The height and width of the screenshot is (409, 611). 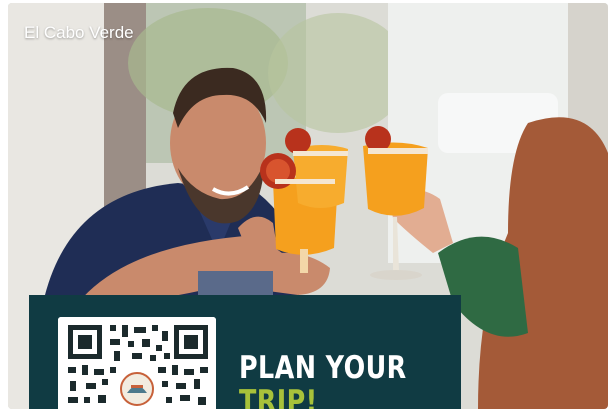 What do you see at coordinates (278, 396) in the screenshot?
I see `headline-line-2: TRIP!` at bounding box center [278, 396].